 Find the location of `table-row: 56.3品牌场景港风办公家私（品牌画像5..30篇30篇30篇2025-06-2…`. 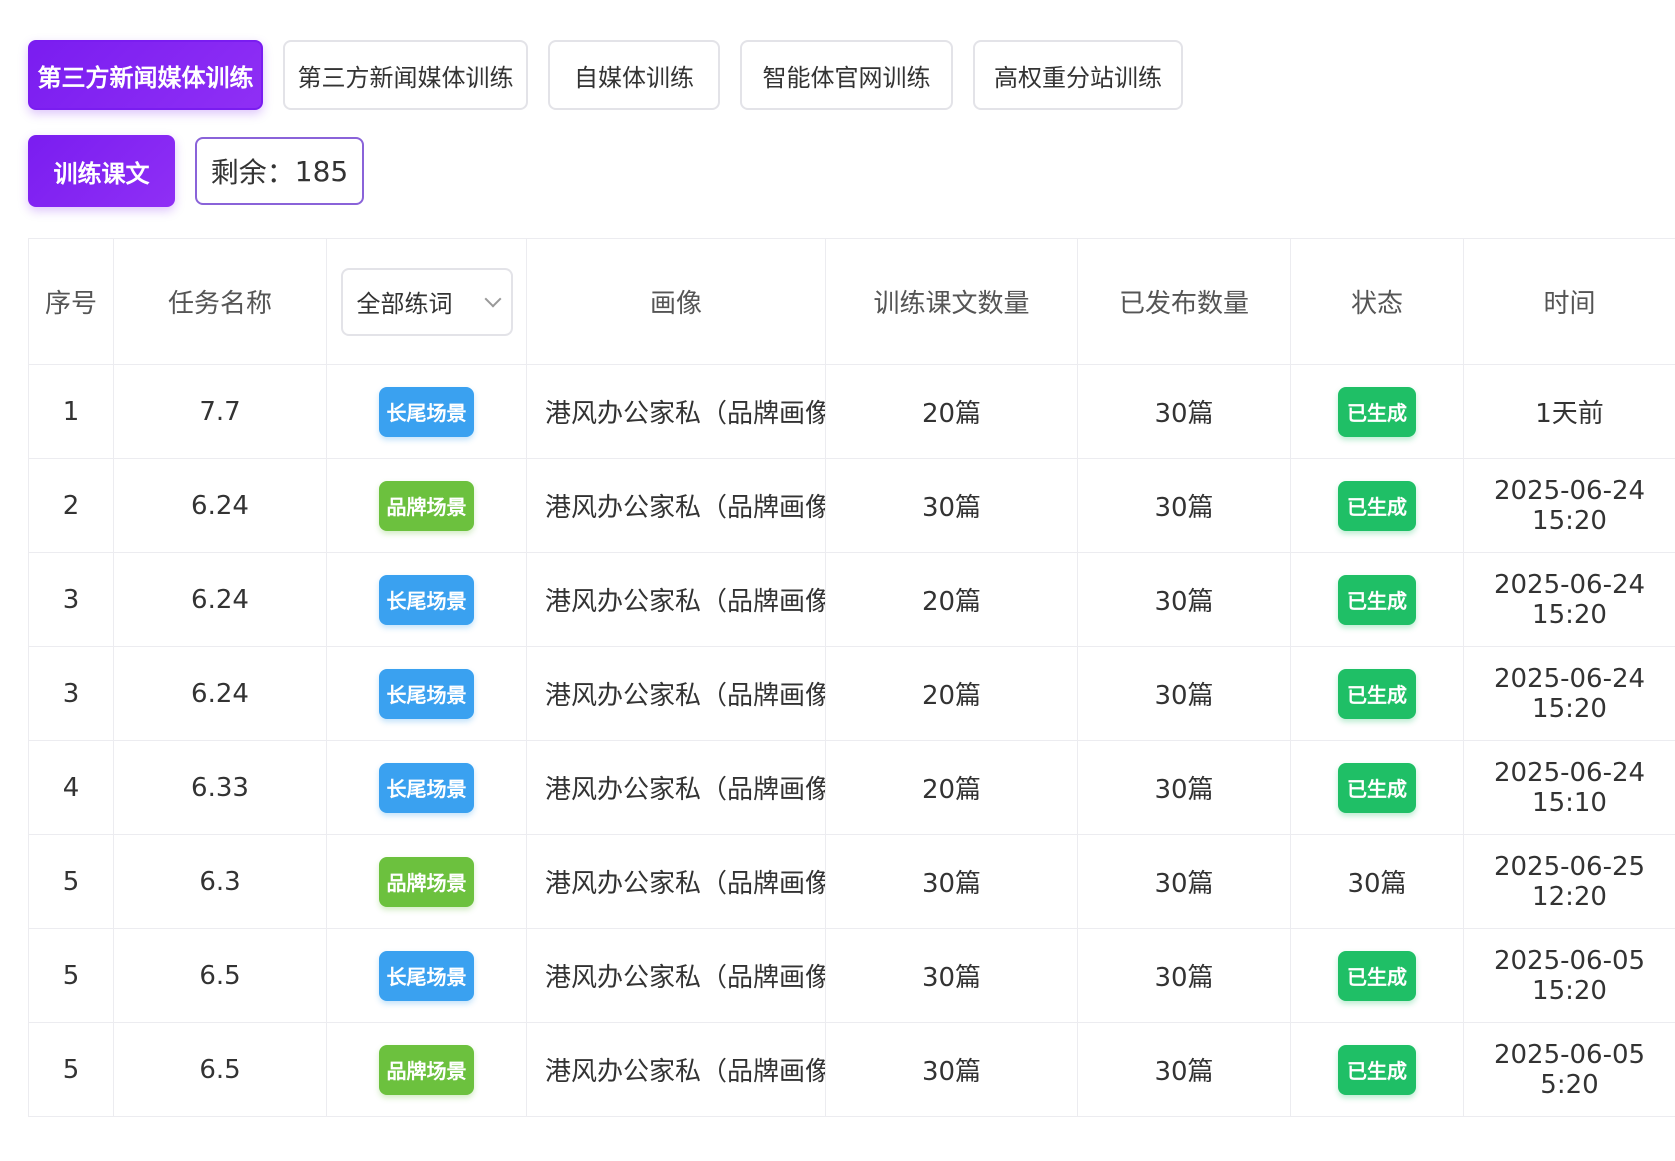

table-row: 56.3品牌场景港风办公家私（品牌画像5..30篇30篇30篇2025-06-2… is located at coordinates (851, 881).